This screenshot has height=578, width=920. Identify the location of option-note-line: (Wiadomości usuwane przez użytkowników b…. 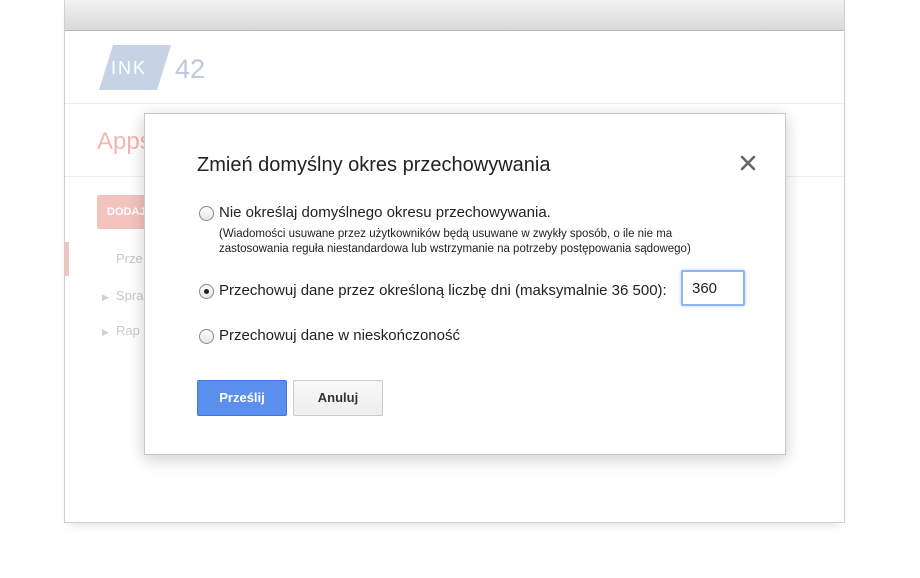
(446, 234).